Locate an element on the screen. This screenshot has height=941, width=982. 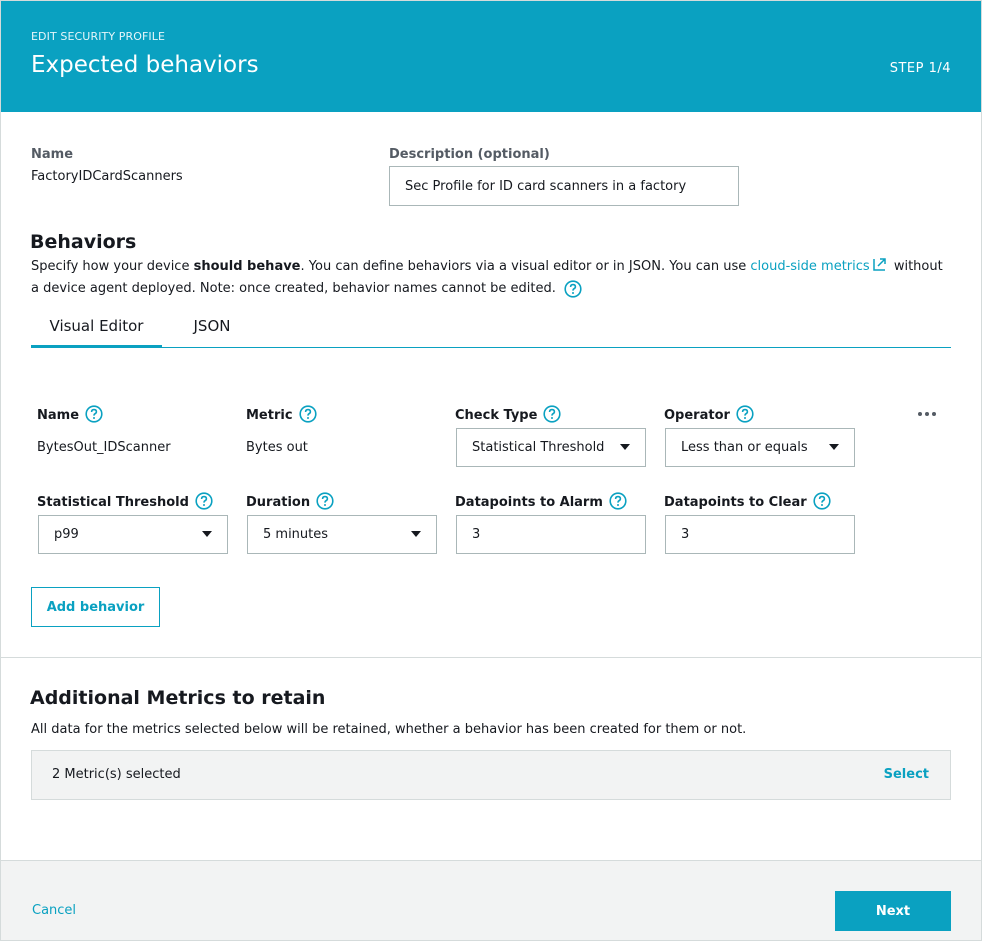
metric-label-text: Metric is located at coordinates (269, 415).